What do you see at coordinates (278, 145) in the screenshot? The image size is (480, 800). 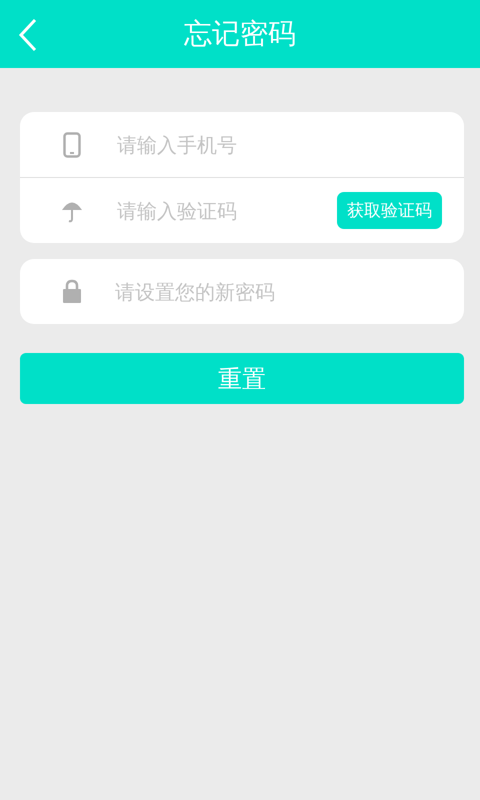 I see `input-field: 请输入手机号` at bounding box center [278, 145].